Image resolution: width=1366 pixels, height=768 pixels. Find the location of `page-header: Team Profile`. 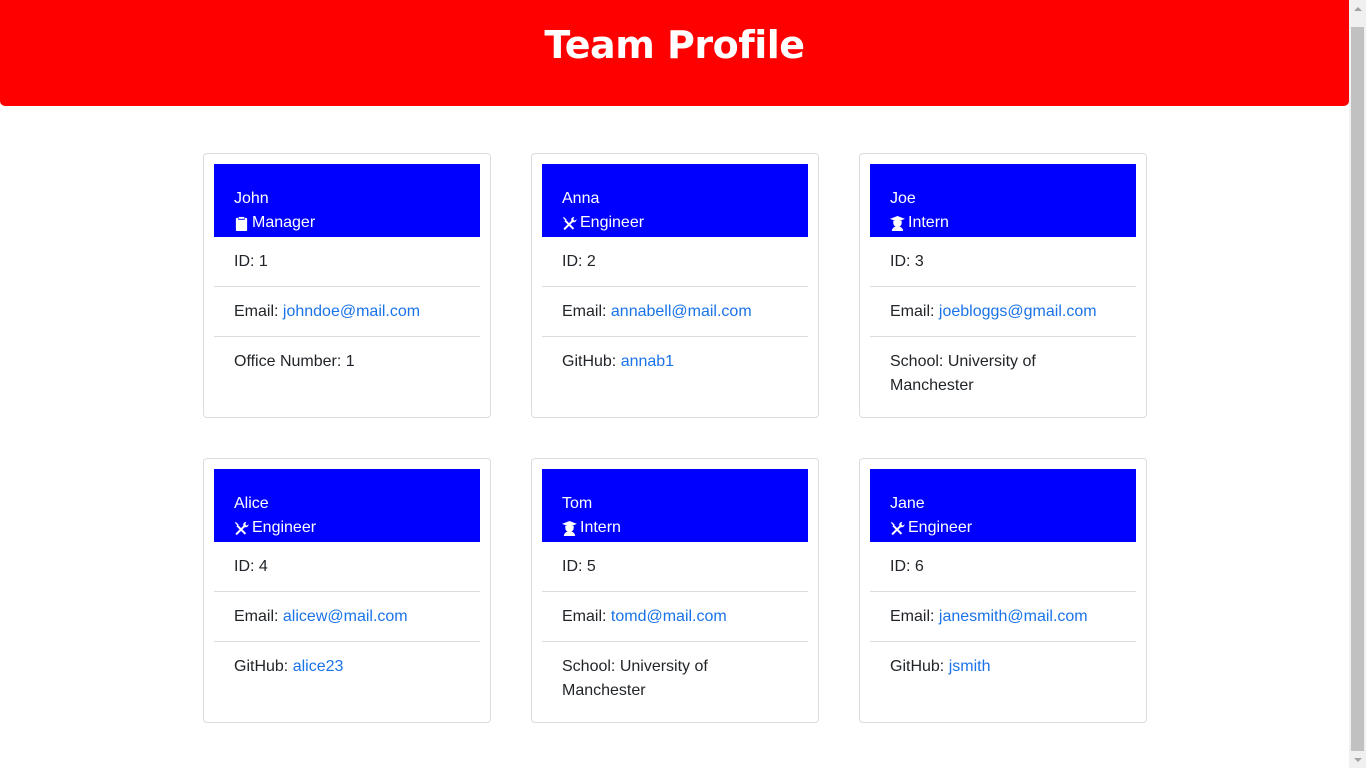

page-header: Team Profile is located at coordinates (674, 53).